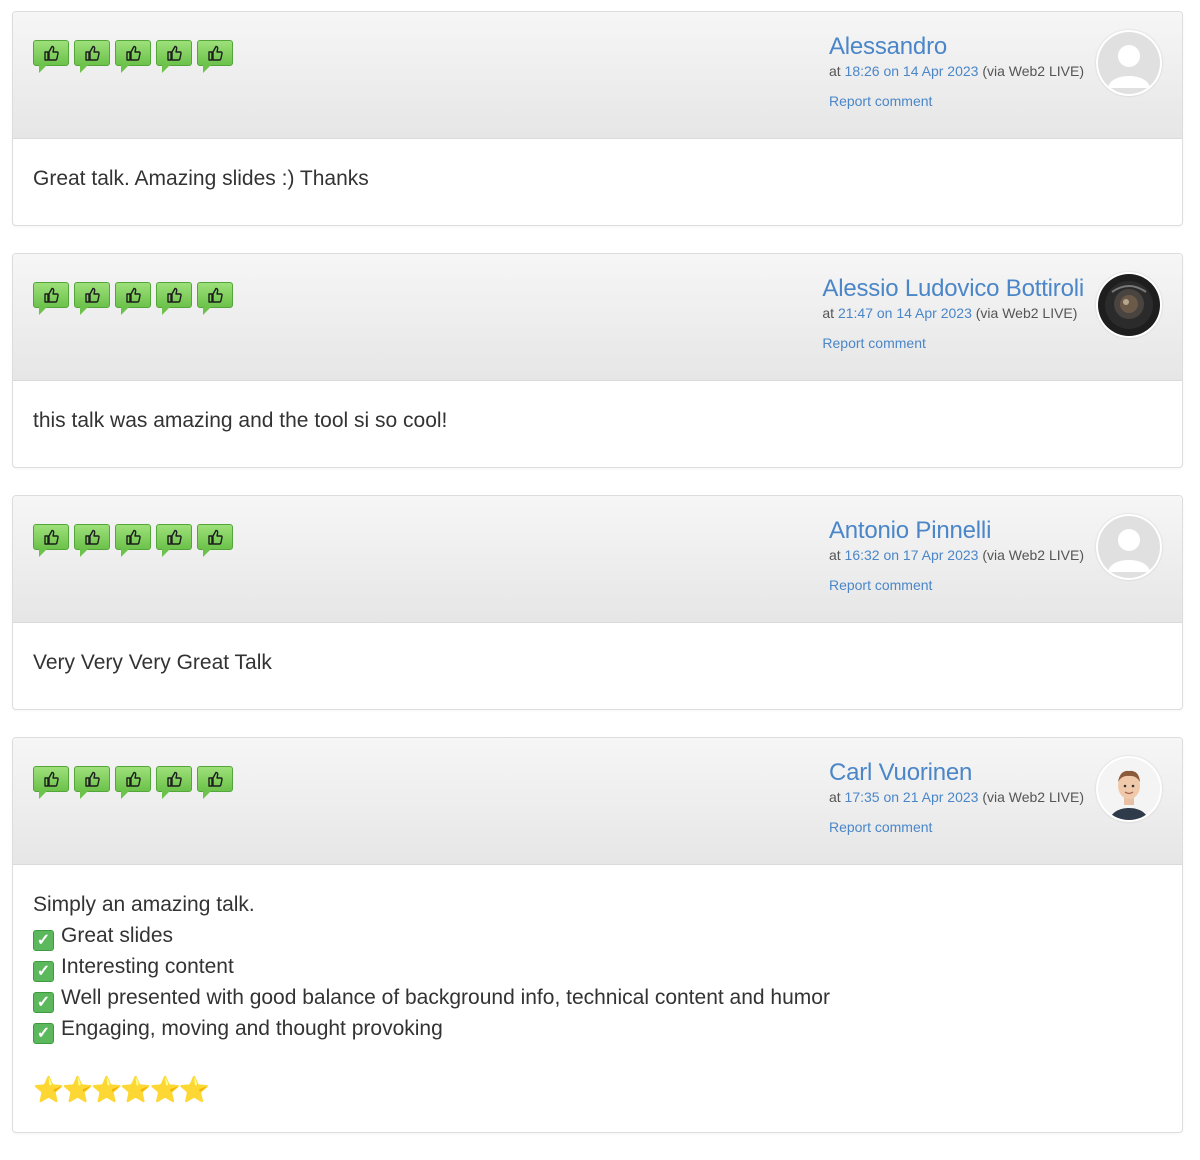  Describe the element at coordinates (122, 1090) in the screenshot. I see `star-rating-emoji: ⭐⭐⭐⭐⭐⭐` at that location.